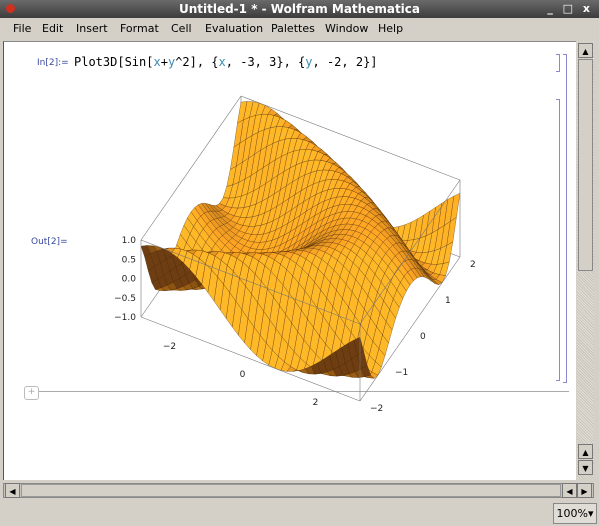 Image resolution: width=599 pixels, height=526 pixels. I want to click on menu-file: File, so click(22, 29).